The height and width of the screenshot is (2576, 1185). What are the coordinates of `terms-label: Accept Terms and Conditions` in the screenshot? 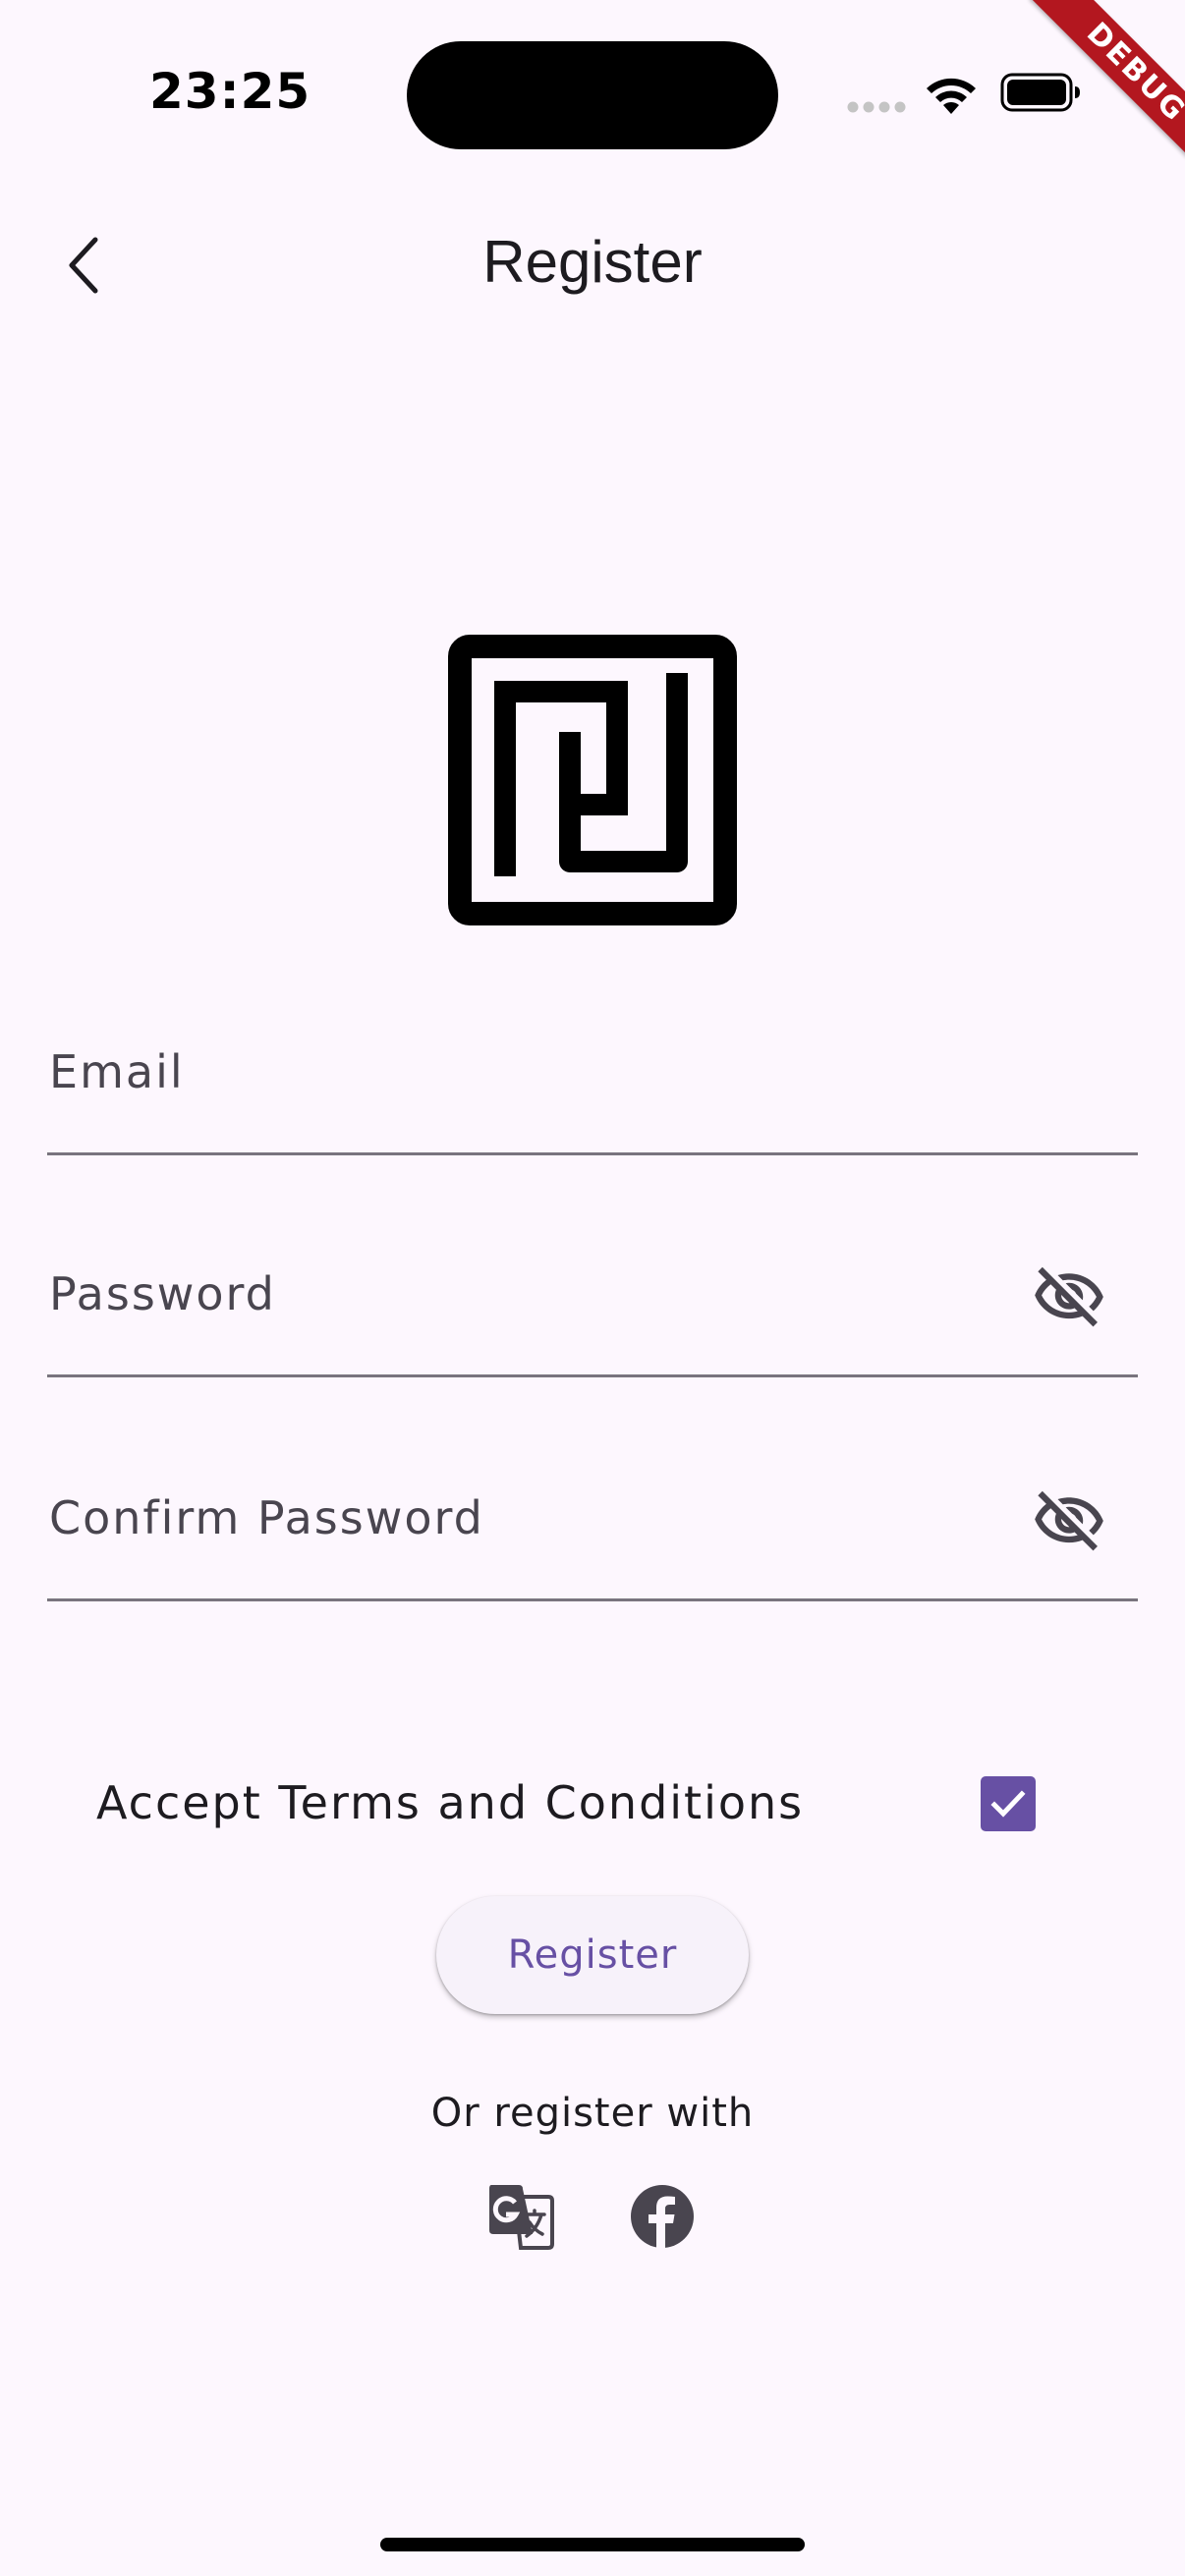 It's located at (451, 1802).